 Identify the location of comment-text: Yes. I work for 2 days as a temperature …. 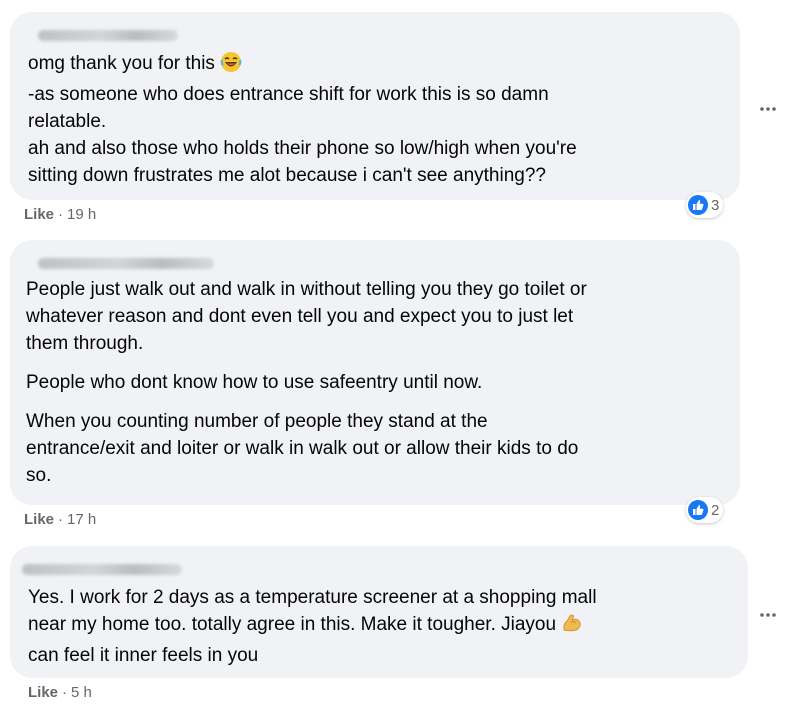
(312, 626).